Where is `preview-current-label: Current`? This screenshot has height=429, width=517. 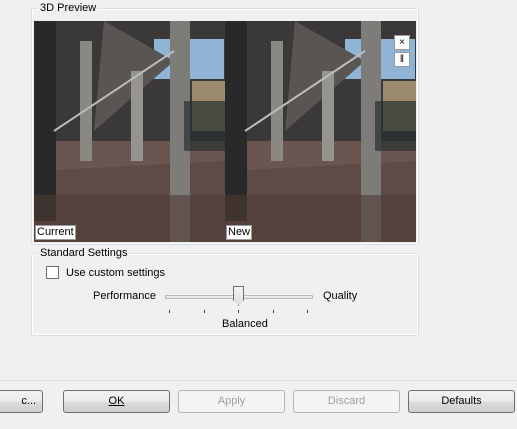
preview-current-label: Current is located at coordinates (55, 232).